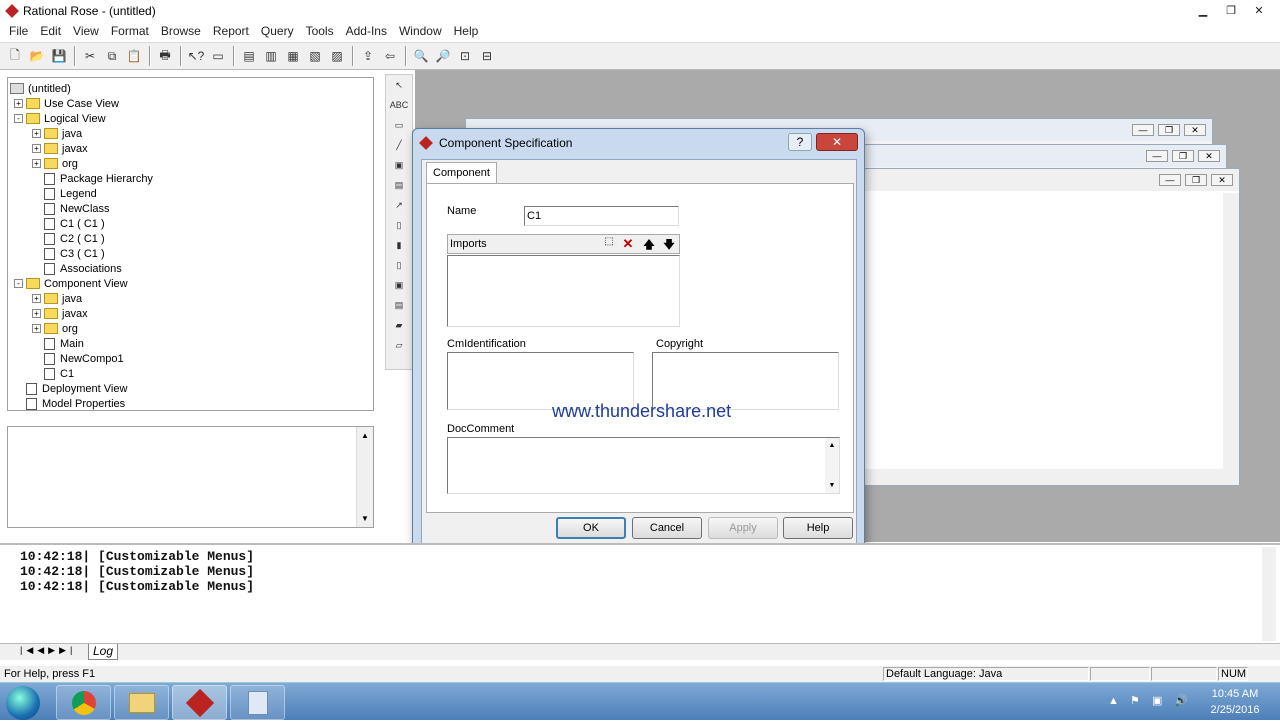 The image size is (1280, 721). I want to click on tree-item: Main, so click(58, 343).